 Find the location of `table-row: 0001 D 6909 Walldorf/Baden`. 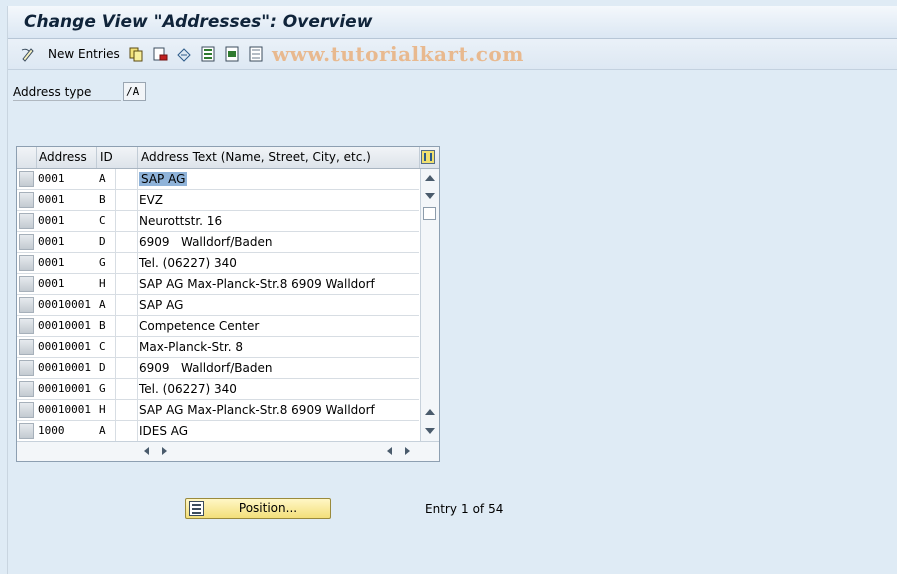

table-row: 0001 D 6909 Walldorf/Baden is located at coordinates (218, 242).